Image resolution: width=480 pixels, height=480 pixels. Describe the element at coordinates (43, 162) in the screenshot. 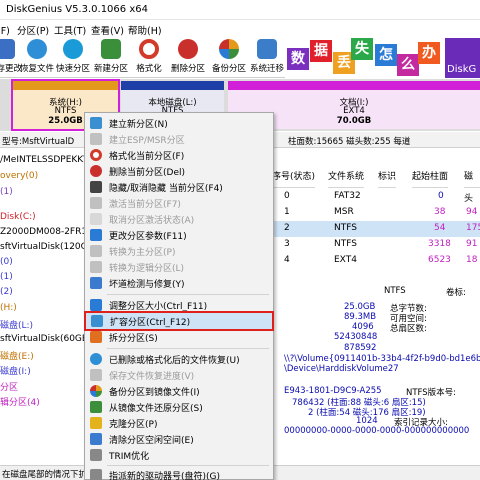

I see `tree-item: /MeINTELSSDPEKKV` at that location.